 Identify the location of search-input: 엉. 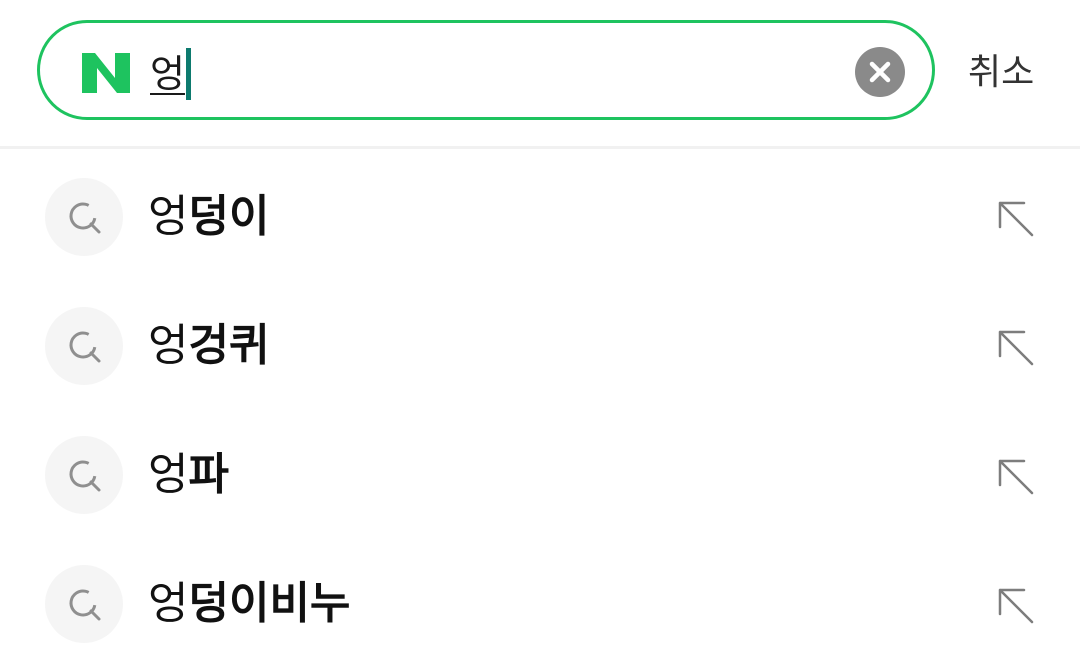
(167, 74).